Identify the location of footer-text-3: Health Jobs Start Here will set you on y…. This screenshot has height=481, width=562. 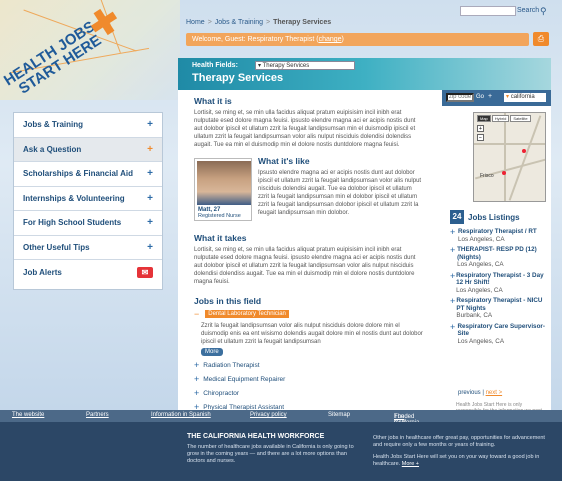
(456, 460).